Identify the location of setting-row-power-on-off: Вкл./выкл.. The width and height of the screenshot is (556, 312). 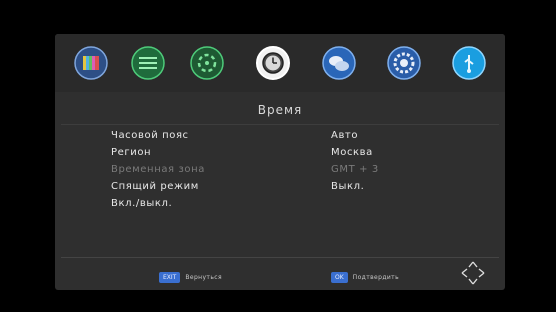
(276, 206).